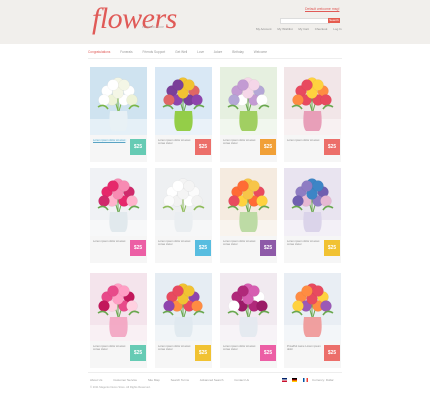  I want to click on product-card: Proudful name Lorem ipsum dolor $25, so click(312, 320).